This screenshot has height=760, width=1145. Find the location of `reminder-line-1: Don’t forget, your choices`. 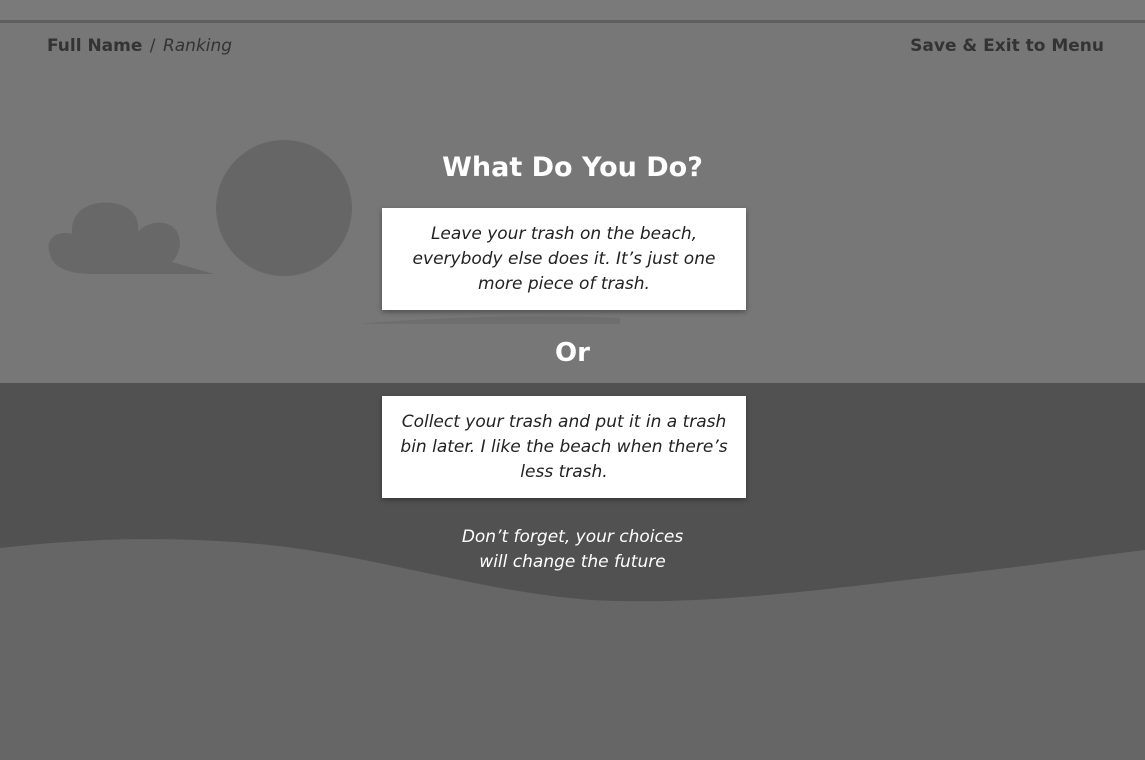

reminder-line-1: Don’t forget, your choices is located at coordinates (572, 537).